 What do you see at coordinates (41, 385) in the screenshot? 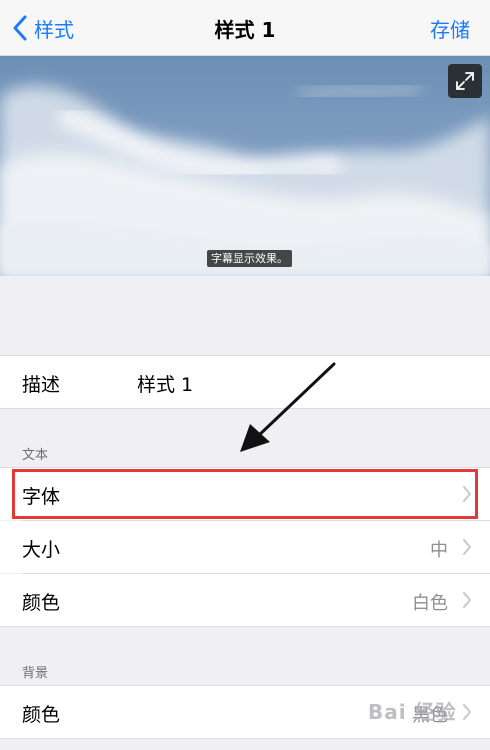
I see `description-label: 描述` at bounding box center [41, 385].